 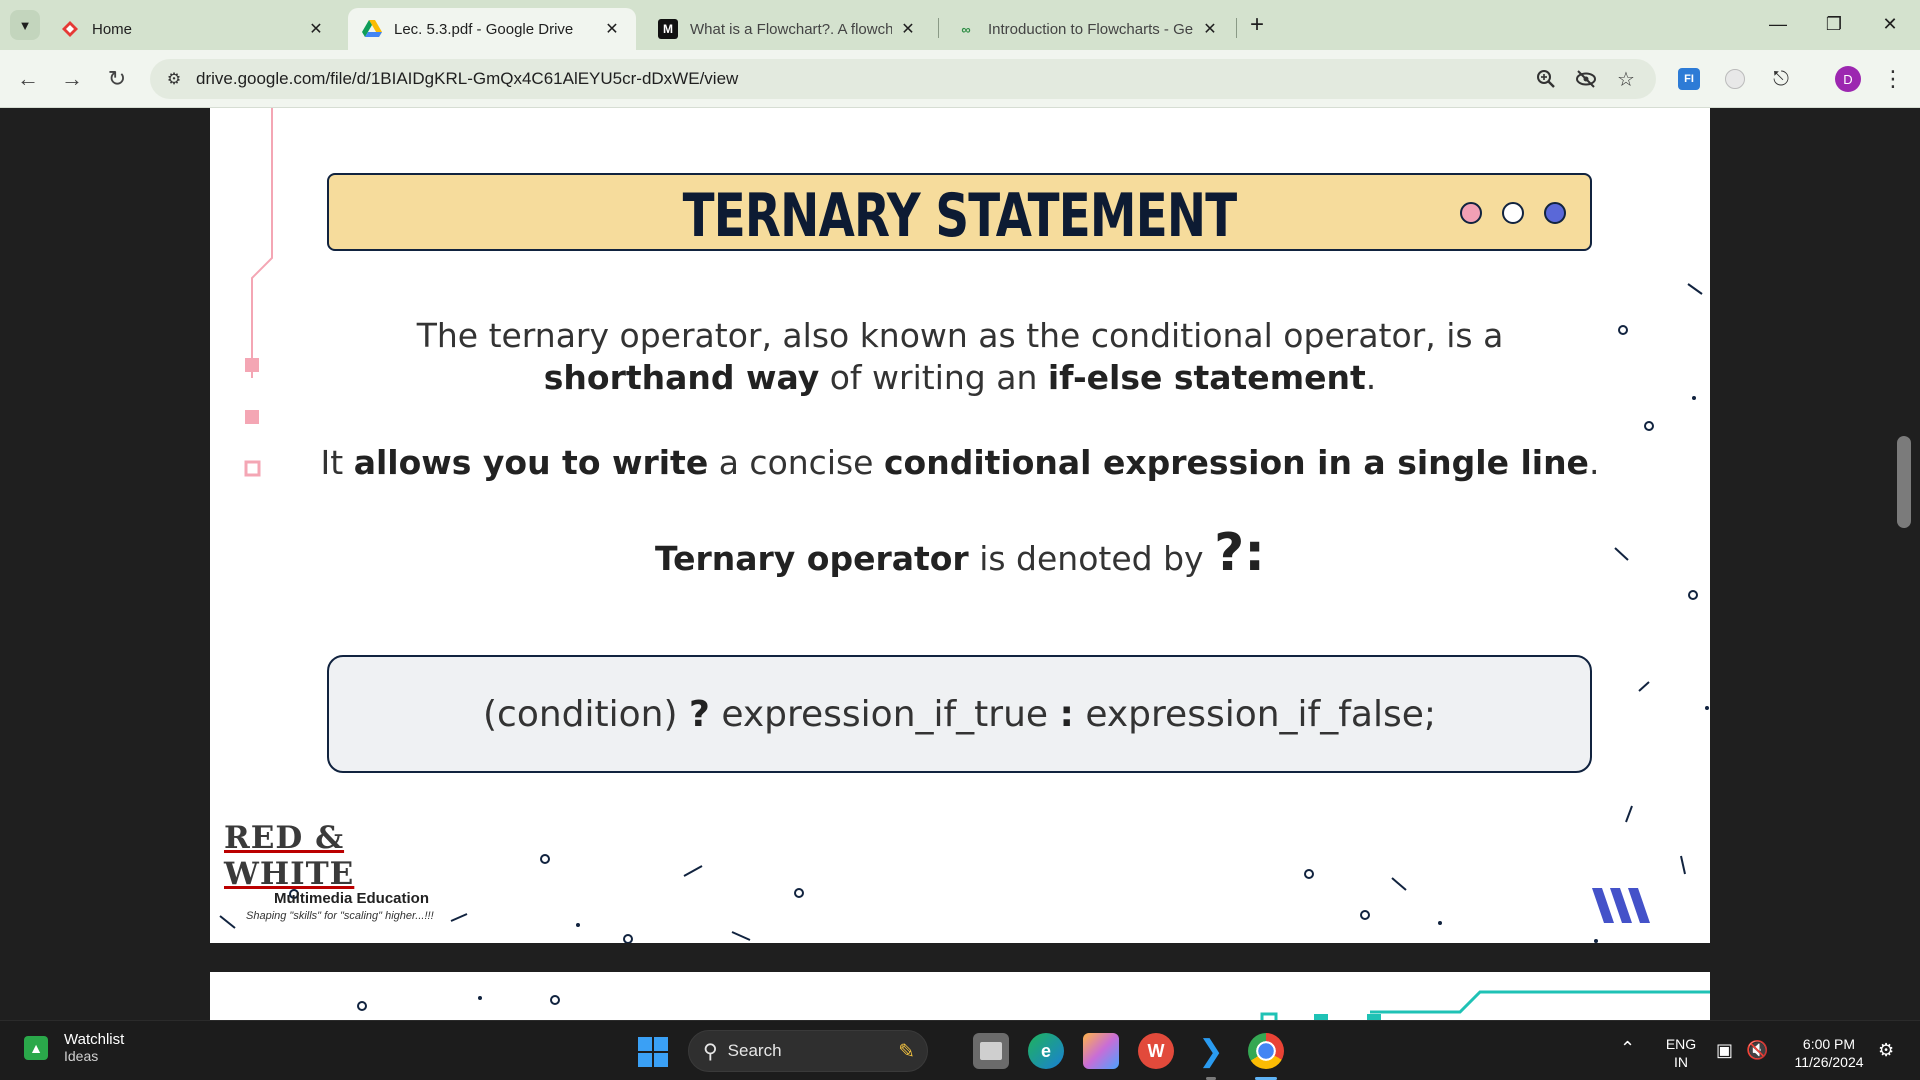 I want to click on pencil-doodle-icon: ✎, so click(x=906, y=1051).